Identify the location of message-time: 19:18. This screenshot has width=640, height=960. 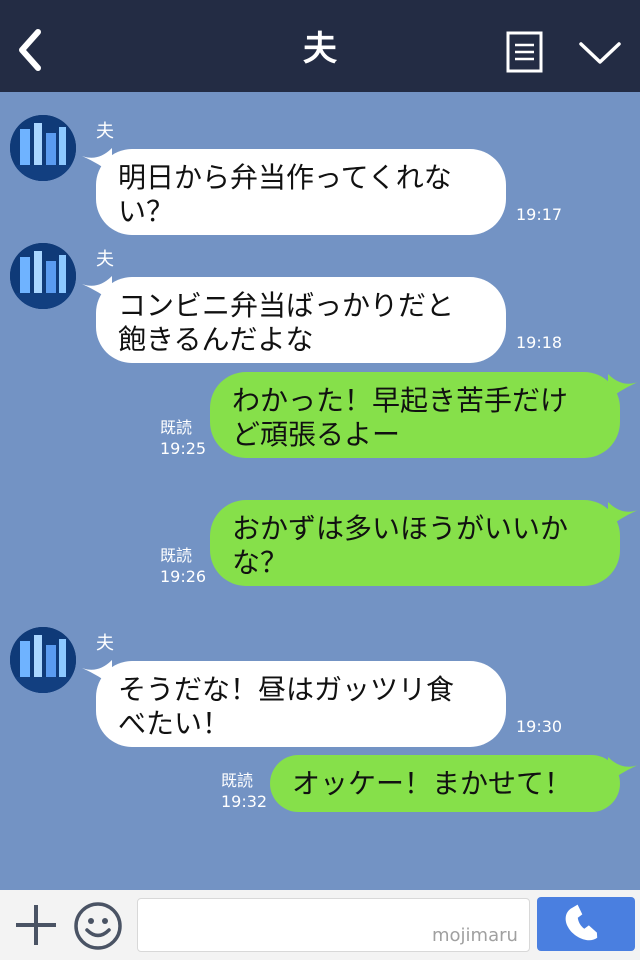
(539, 342).